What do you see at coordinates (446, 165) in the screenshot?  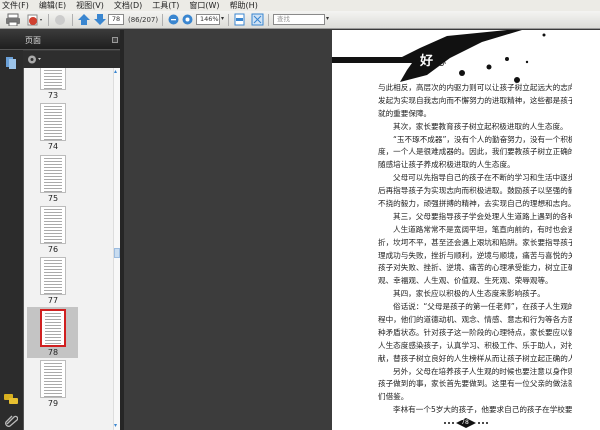 I see `text-line: 随感培让孩子养成积极进取的人生态度。` at bounding box center [446, 165].